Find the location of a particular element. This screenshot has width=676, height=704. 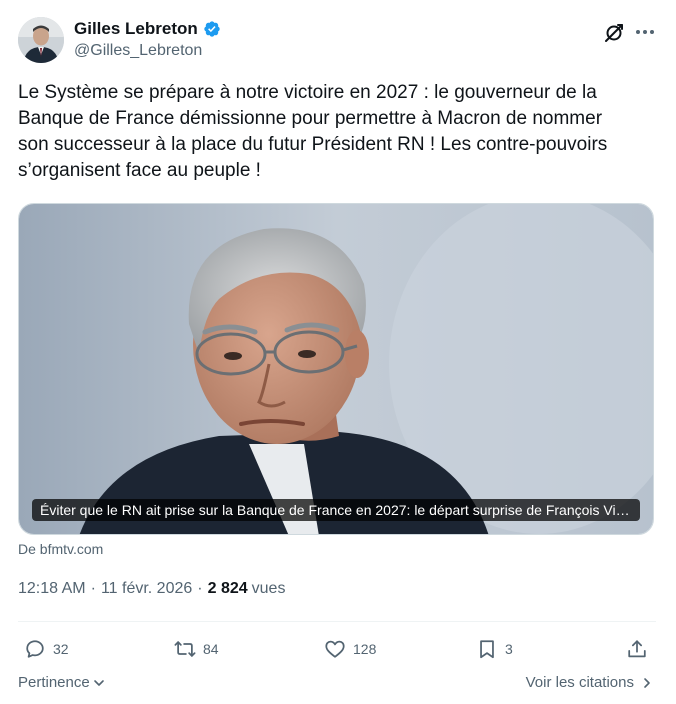

sort-dropdown: Pertinence is located at coordinates (62, 682).